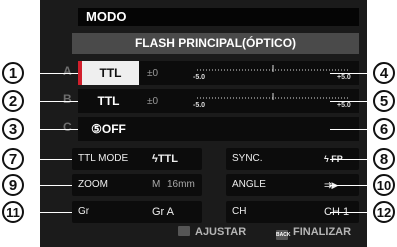 The height and width of the screenshot is (247, 397). Describe the element at coordinates (48, 185) in the screenshot. I see `callout-9-leader` at that location.